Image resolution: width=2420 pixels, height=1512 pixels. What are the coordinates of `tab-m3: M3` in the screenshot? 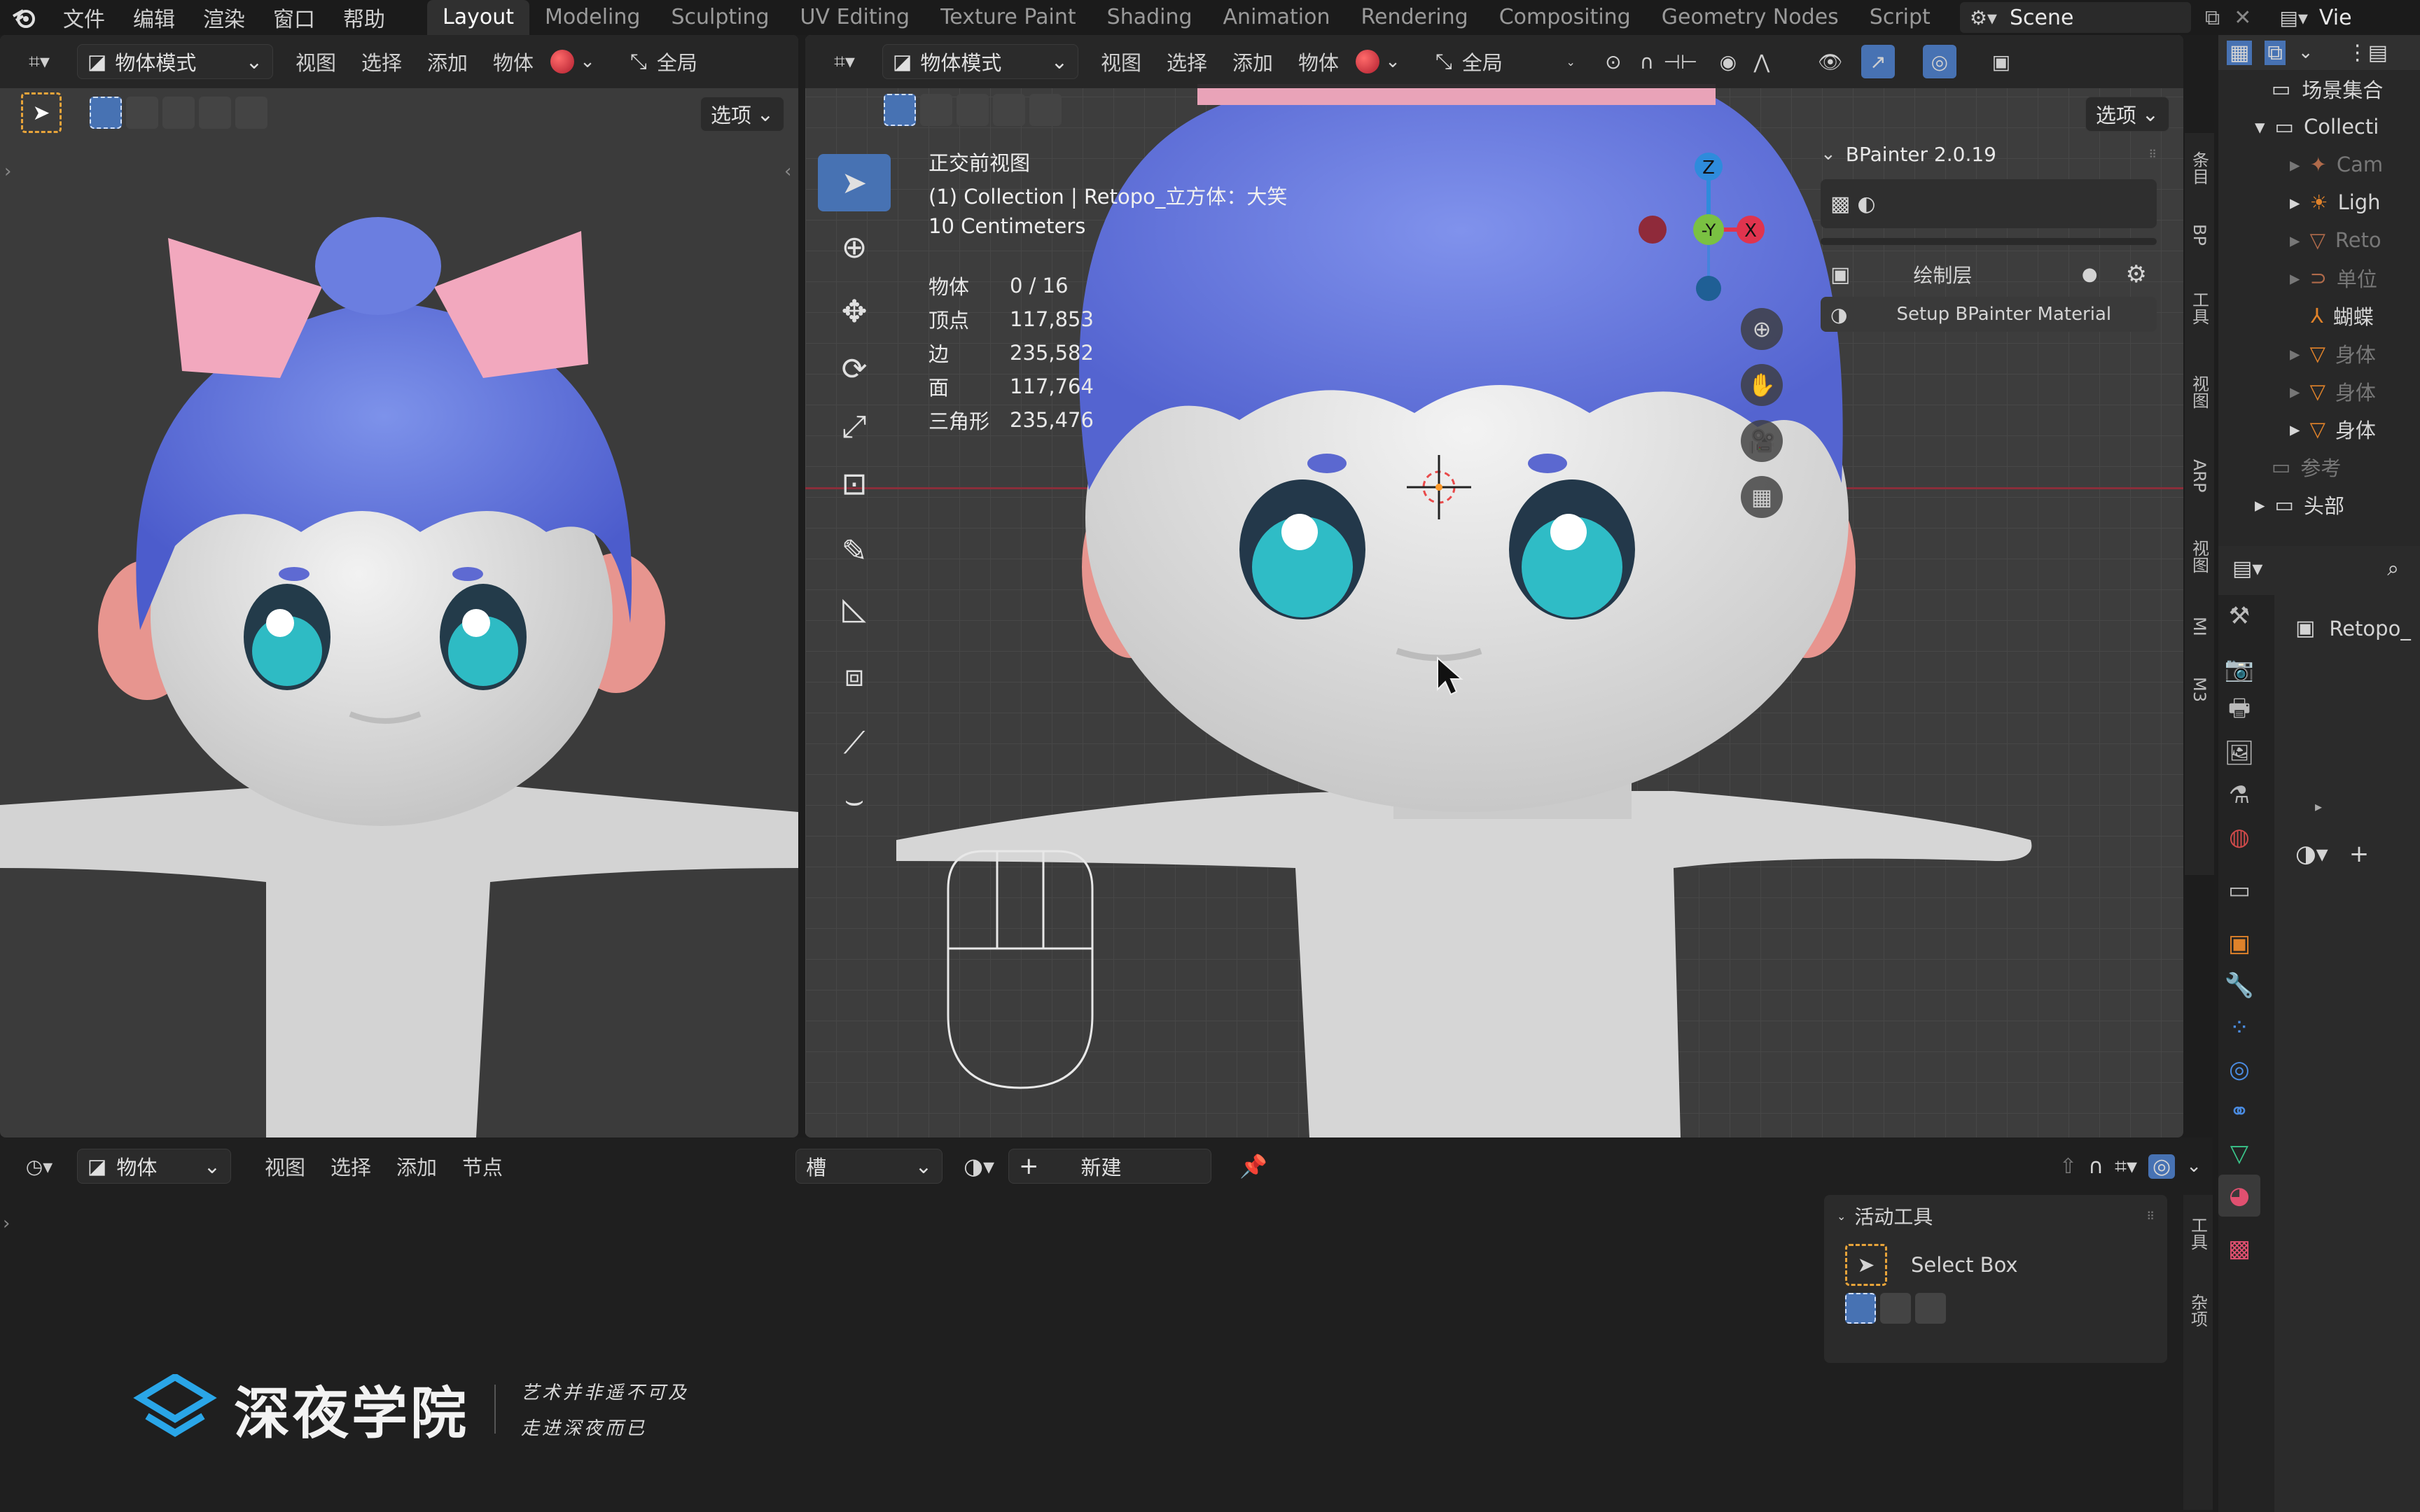 It's located at (2199, 689).